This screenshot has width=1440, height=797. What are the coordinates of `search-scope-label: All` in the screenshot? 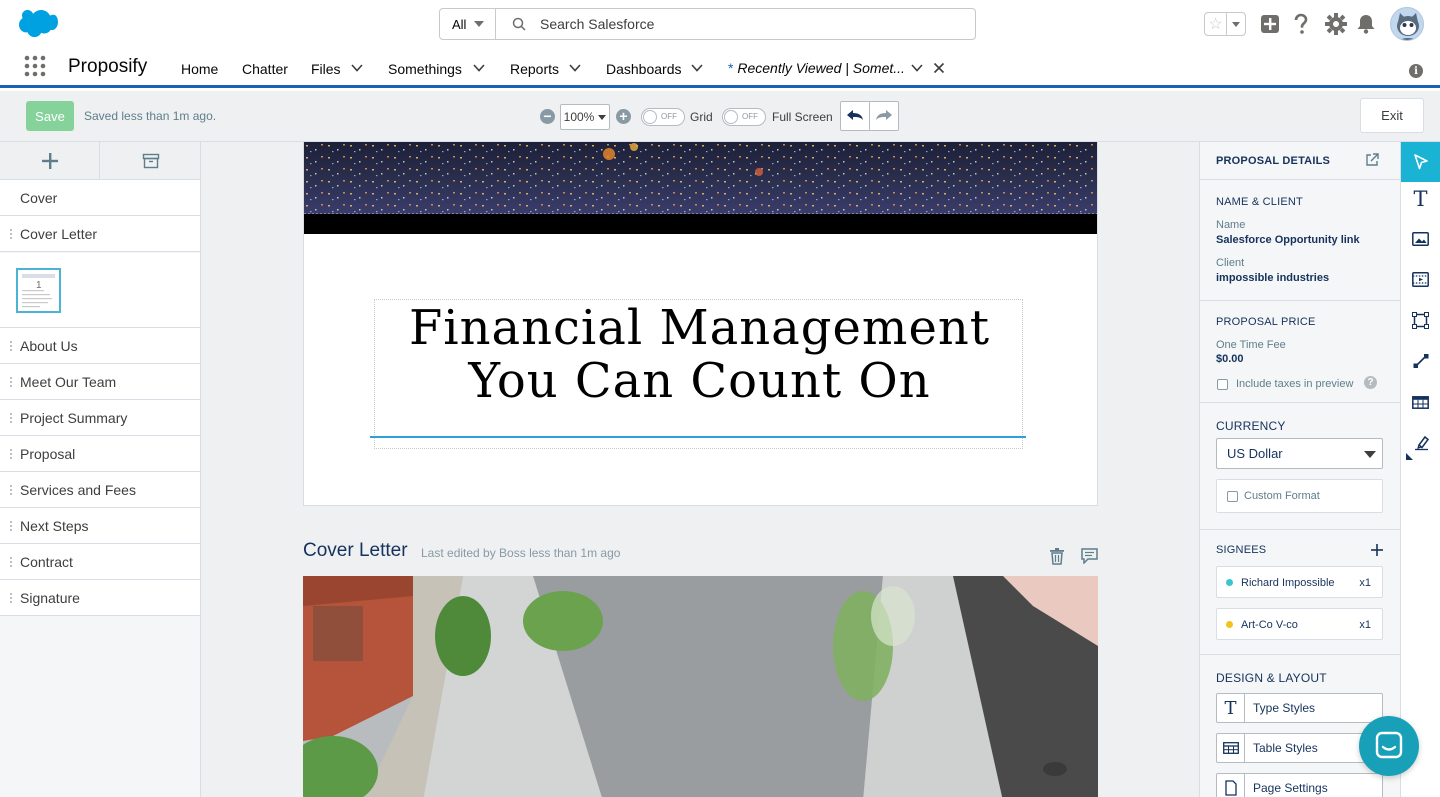 It's located at (459, 24).